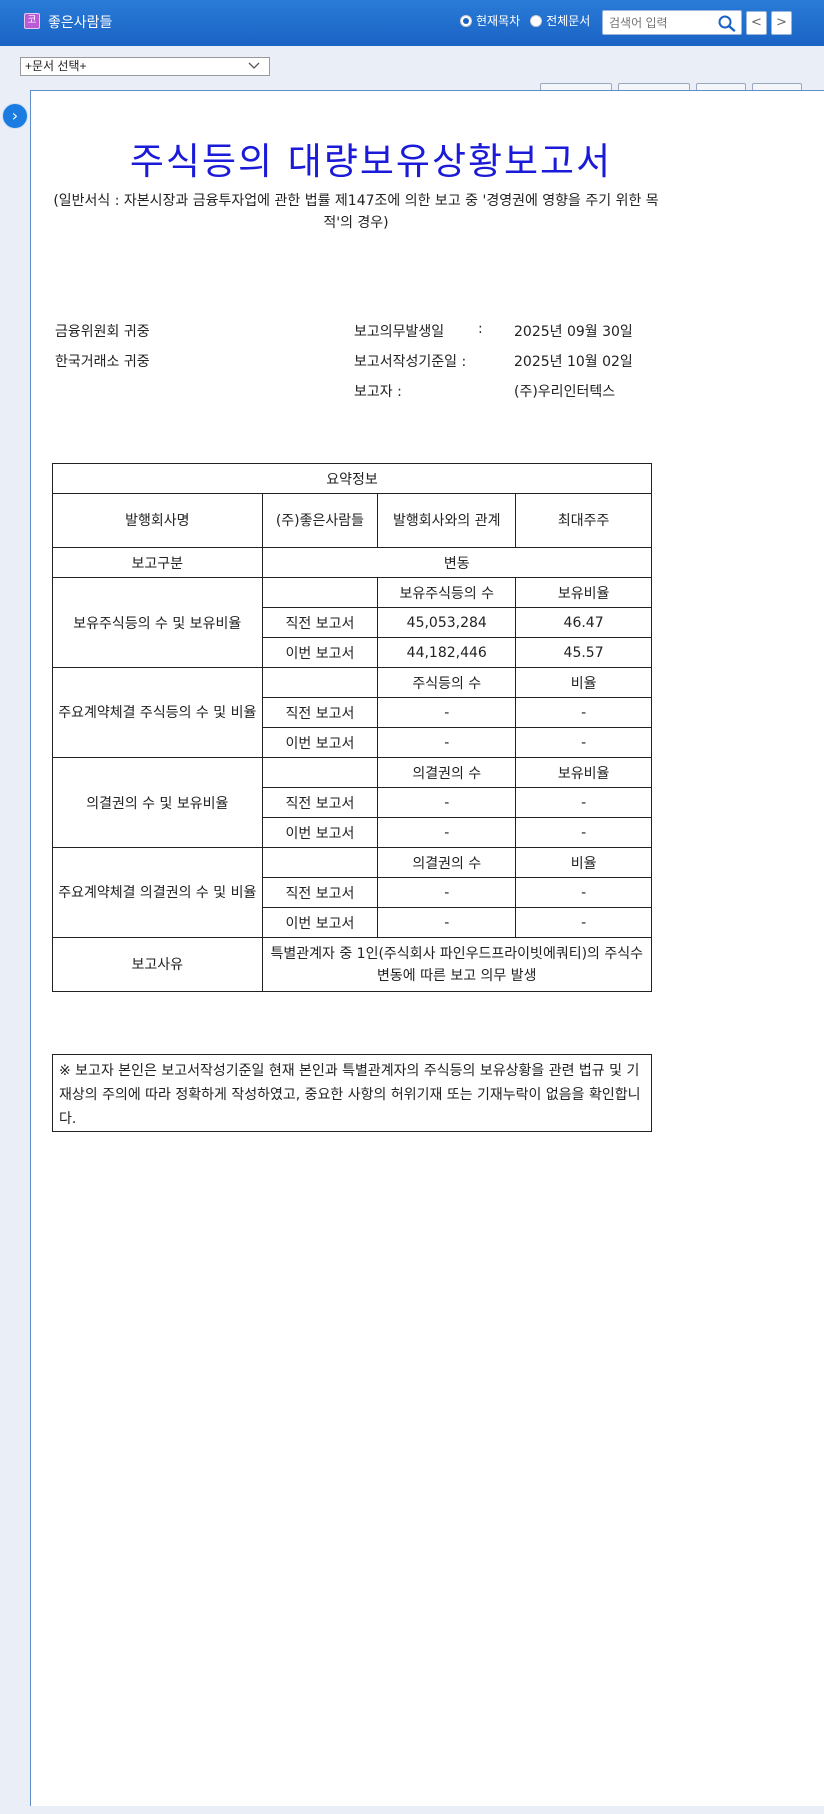 This screenshot has height=1814, width=824. I want to click on contract-voting-prev-count: -, so click(447, 892).